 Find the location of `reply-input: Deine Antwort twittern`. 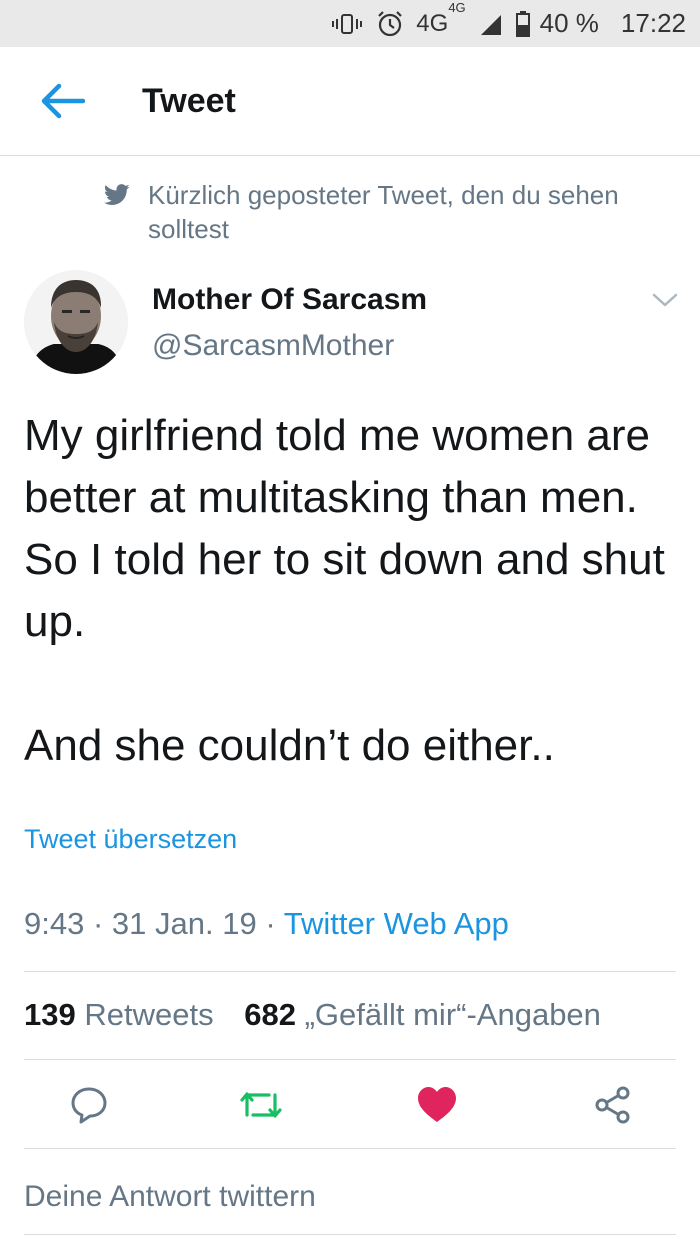

reply-input: Deine Antwort twittern is located at coordinates (170, 1197).